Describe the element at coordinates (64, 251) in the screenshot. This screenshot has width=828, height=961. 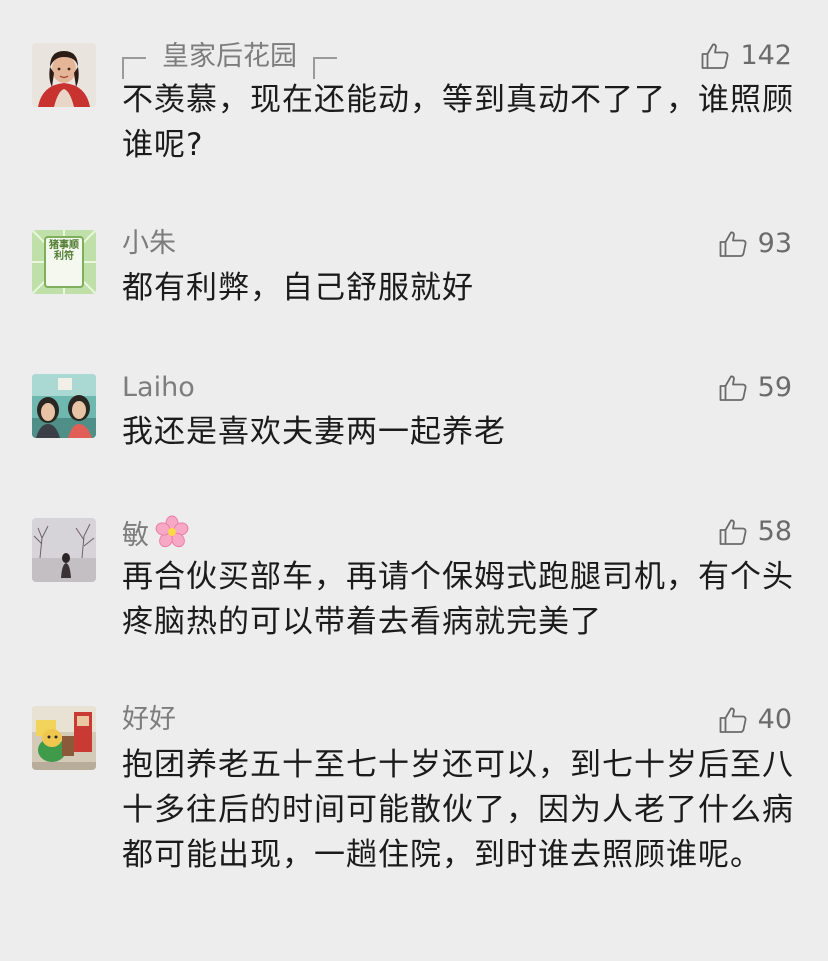
I see `avatar-sign-text: 猪事顺利符` at that location.